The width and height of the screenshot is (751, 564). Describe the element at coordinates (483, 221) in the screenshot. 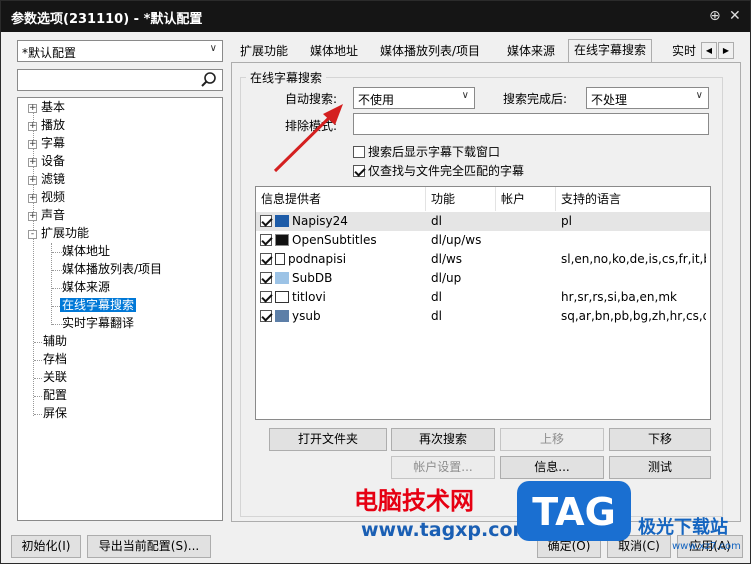

I see `list-item: Napisy24 dl pl` at that location.